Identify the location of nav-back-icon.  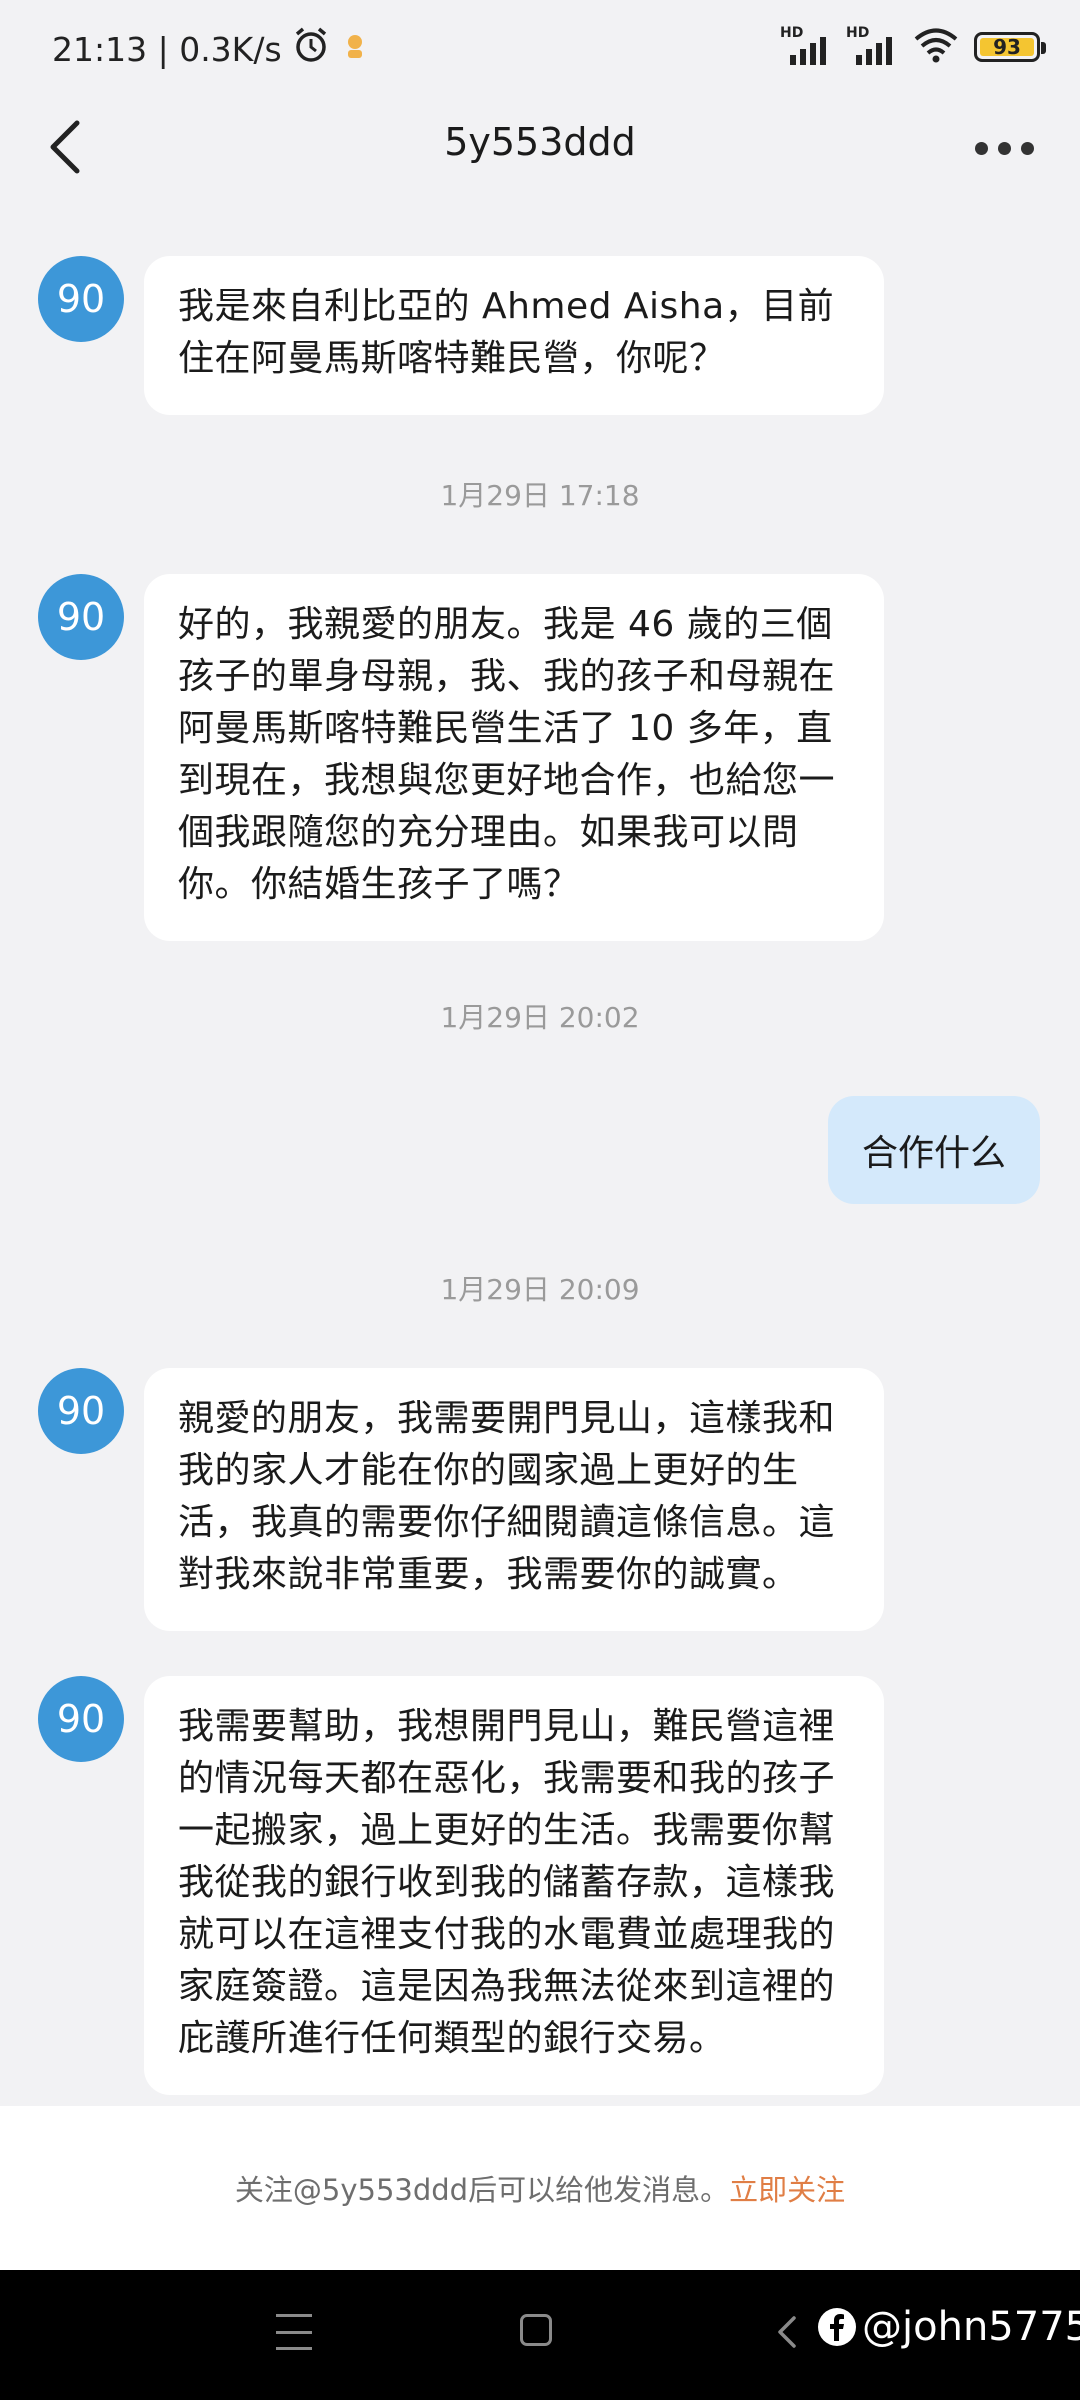
(787, 2332).